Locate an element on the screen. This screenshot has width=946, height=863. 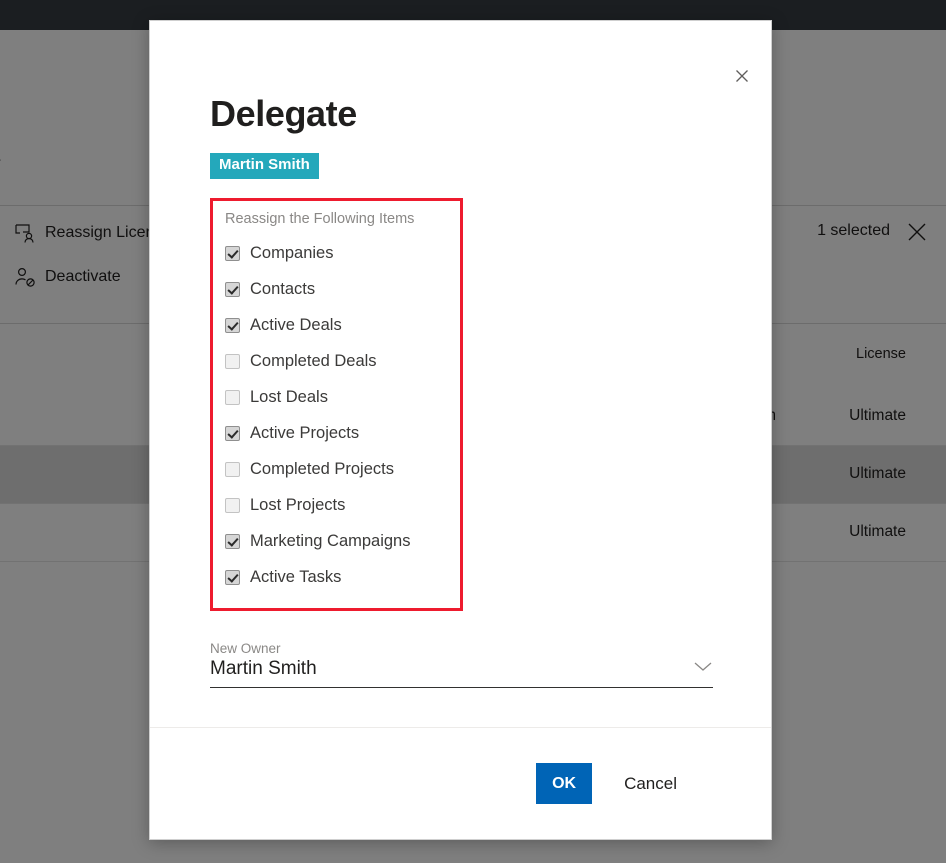
checkbox-completed-deals: Completed Deals is located at coordinates (342, 362).